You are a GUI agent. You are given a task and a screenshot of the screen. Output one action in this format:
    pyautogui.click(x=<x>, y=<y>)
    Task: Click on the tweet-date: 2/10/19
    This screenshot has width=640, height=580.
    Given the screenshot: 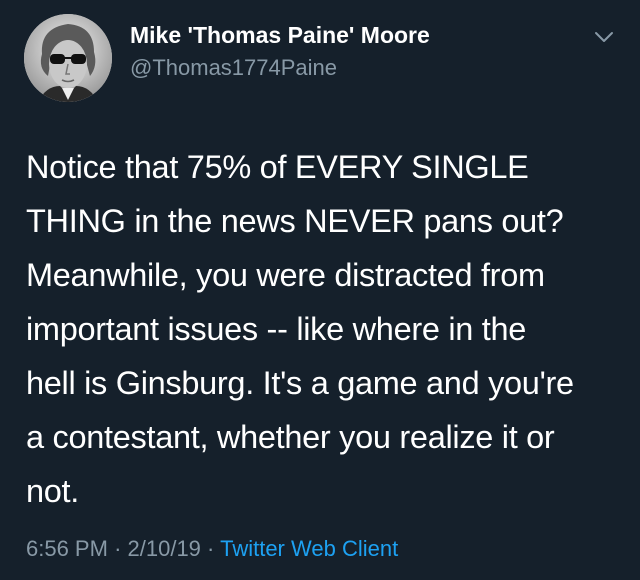 What is the action you would take?
    pyautogui.click(x=164, y=548)
    